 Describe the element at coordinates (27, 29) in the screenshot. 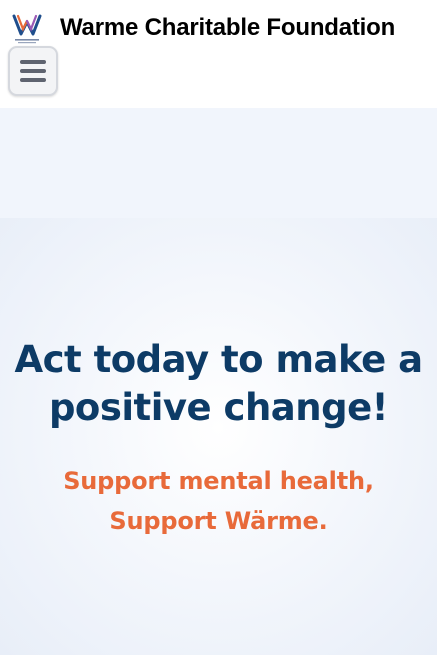

I see `warme-logo-icon` at that location.